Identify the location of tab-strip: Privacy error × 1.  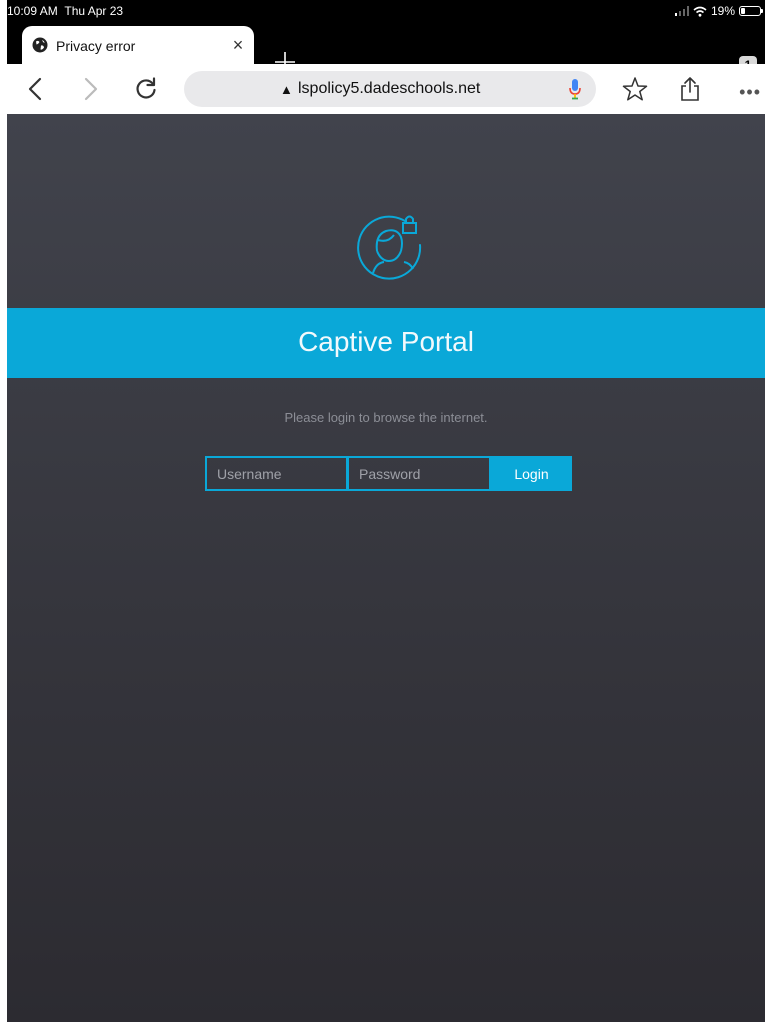
(386, 48).